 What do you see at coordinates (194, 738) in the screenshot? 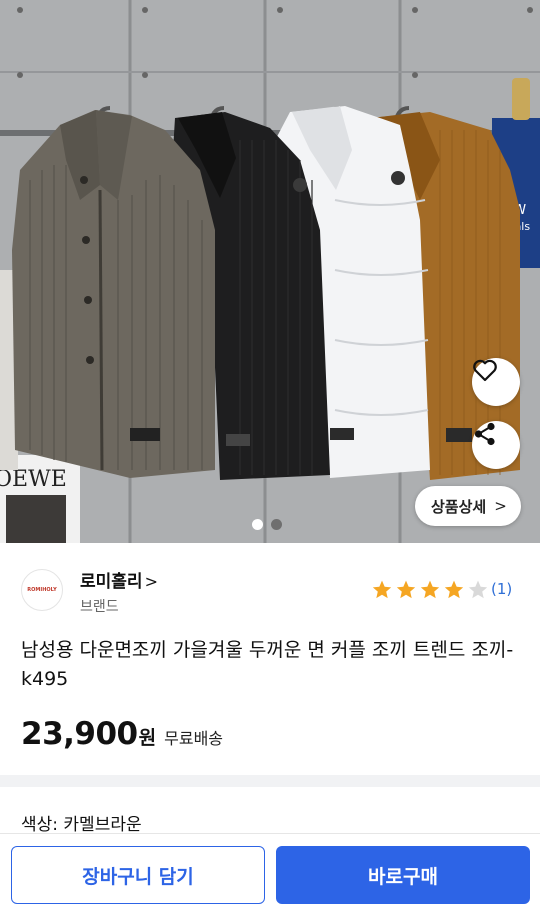
I see `shipping-label: 무료배송` at bounding box center [194, 738].